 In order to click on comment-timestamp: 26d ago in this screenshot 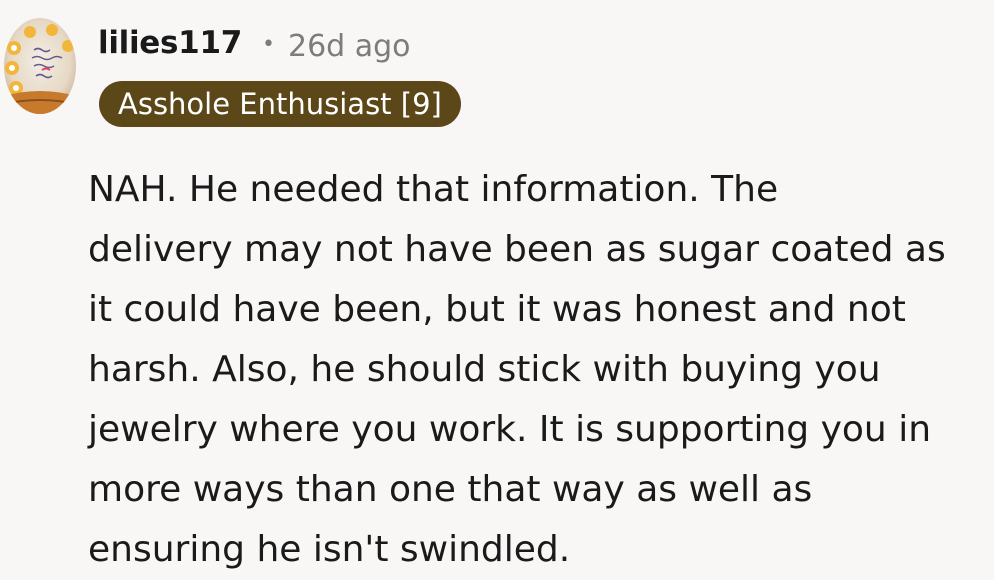, I will do `click(349, 47)`.